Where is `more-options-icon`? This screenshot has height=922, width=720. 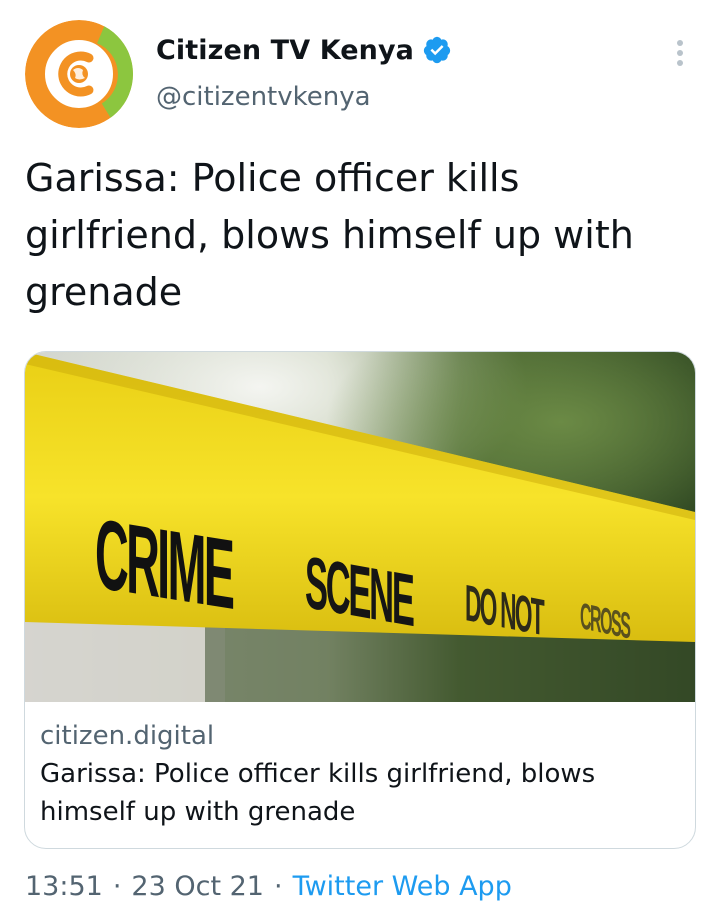 more-options-icon is located at coordinates (680, 53).